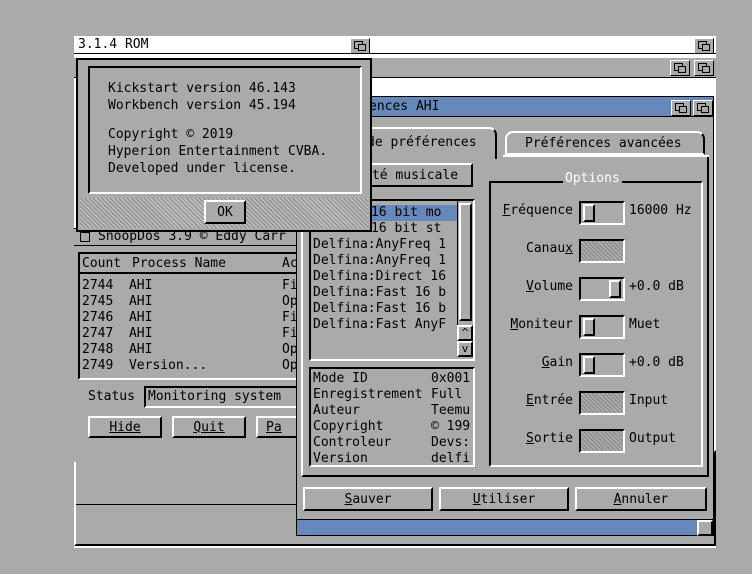 This screenshot has width=752, height=574. What do you see at coordinates (171, 134) in the screenshot?
I see `copyright-line: Copyright © 2019` at bounding box center [171, 134].